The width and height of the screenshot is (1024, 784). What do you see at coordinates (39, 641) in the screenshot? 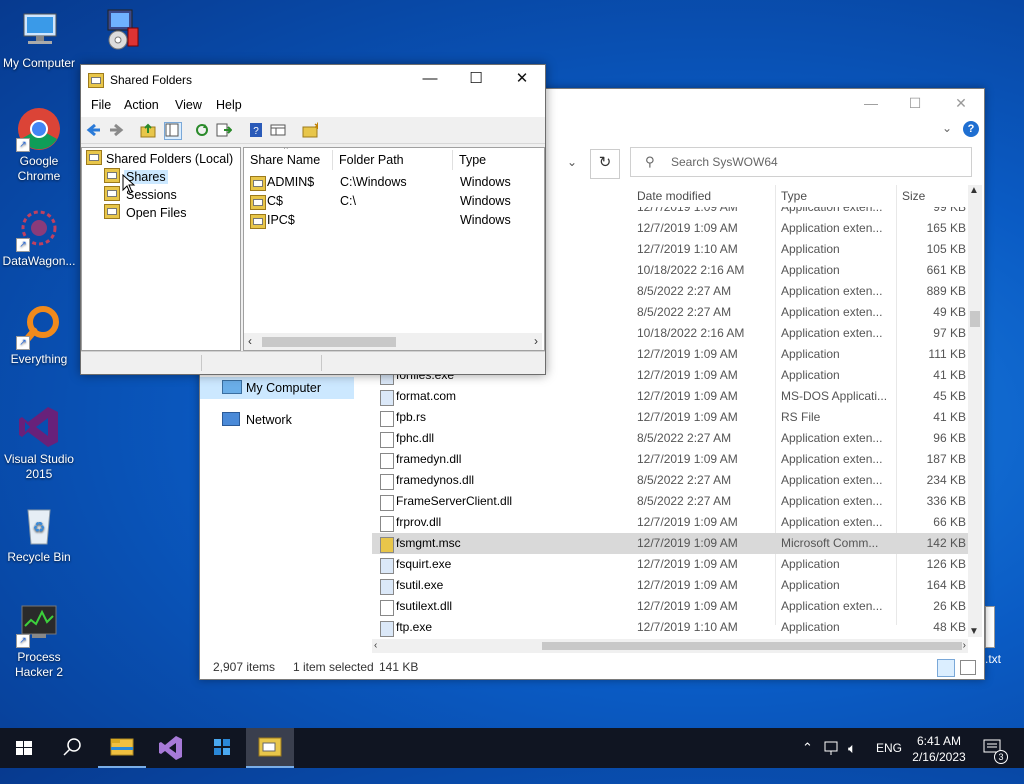
I see `desktop-icon-process-hacker: ↗ Process Hacker 2` at bounding box center [39, 641].